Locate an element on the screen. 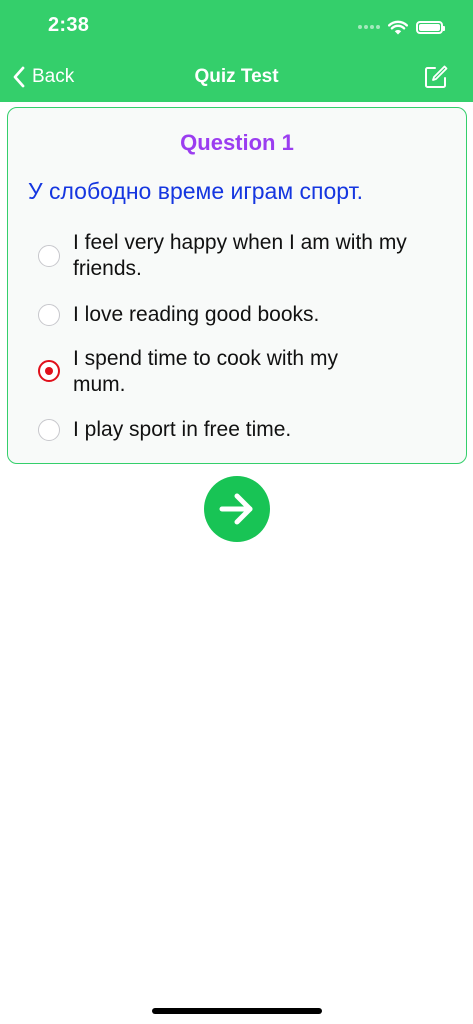 The image size is (473, 1024). compose-icon is located at coordinates (436, 76).